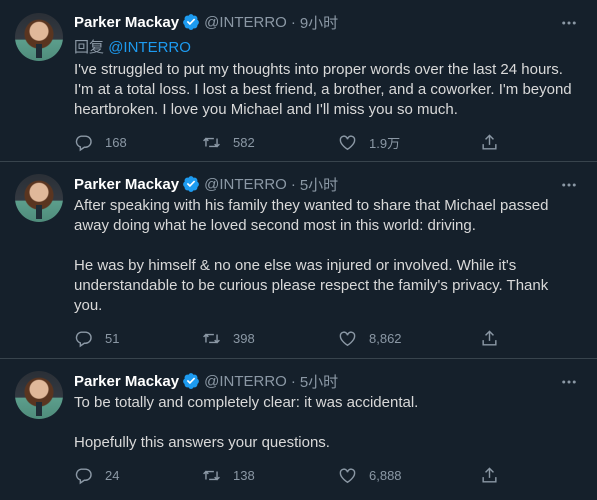 The height and width of the screenshot is (500, 597). I want to click on reply-button: 168, so click(100, 142).